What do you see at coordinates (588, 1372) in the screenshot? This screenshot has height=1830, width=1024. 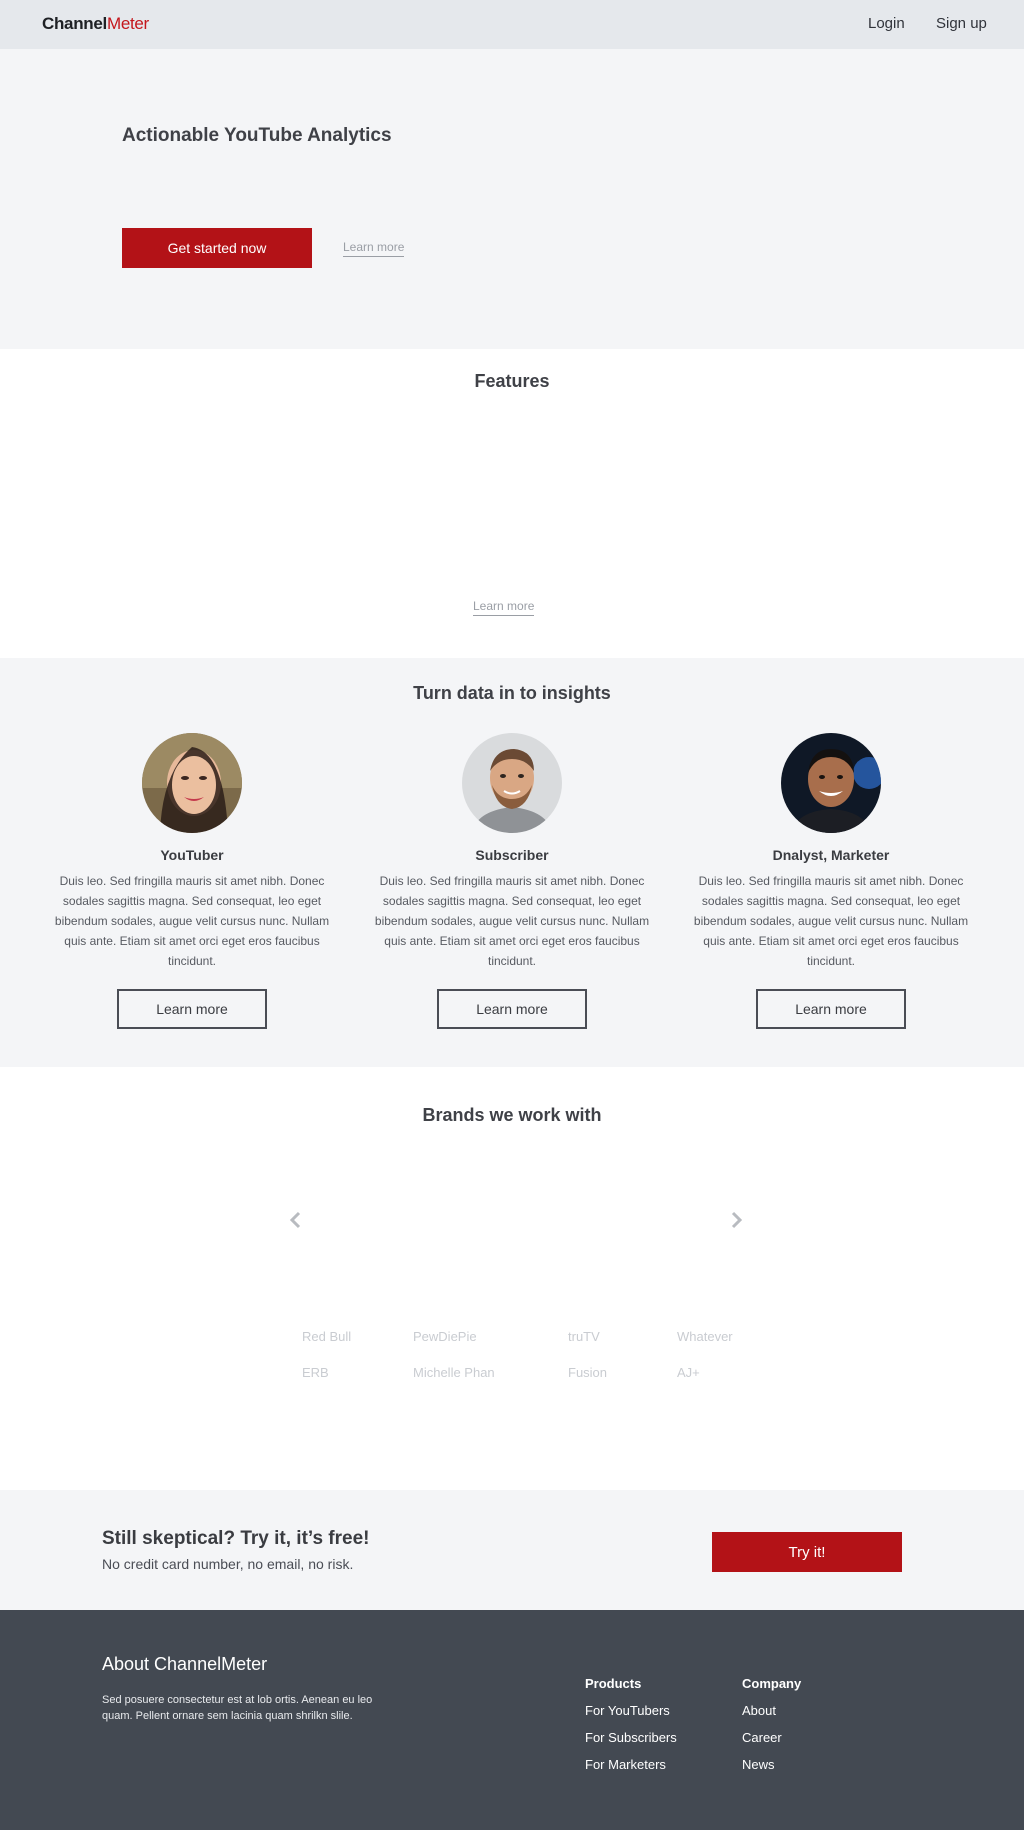 I see `brand-name: Fusion` at bounding box center [588, 1372].